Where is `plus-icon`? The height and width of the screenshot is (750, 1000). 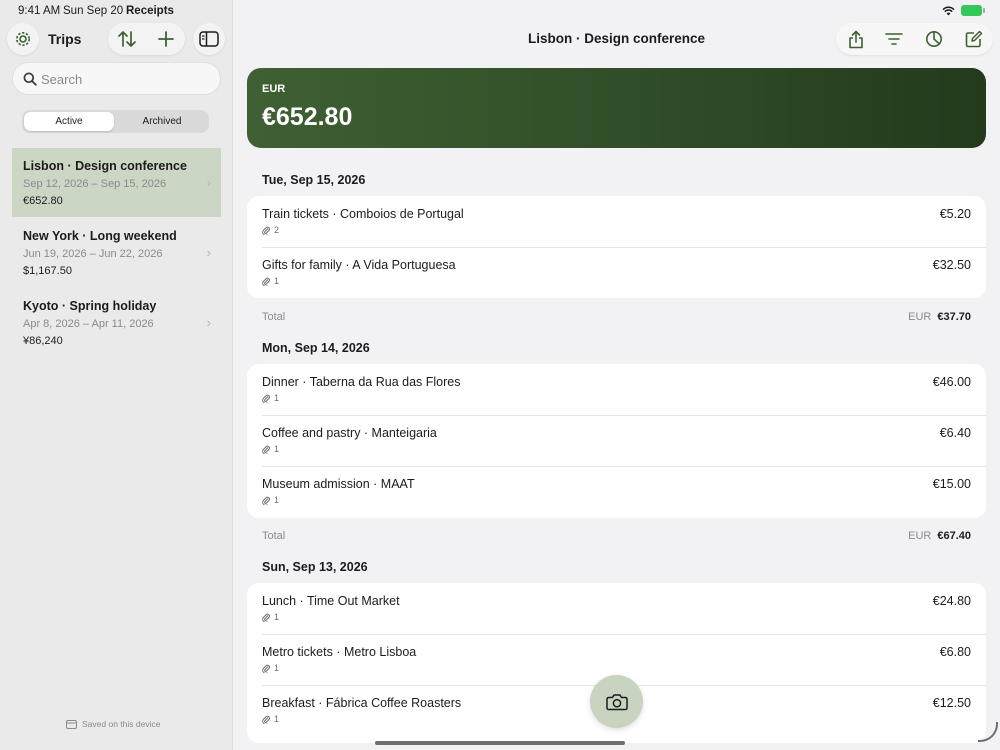 plus-icon is located at coordinates (166, 39).